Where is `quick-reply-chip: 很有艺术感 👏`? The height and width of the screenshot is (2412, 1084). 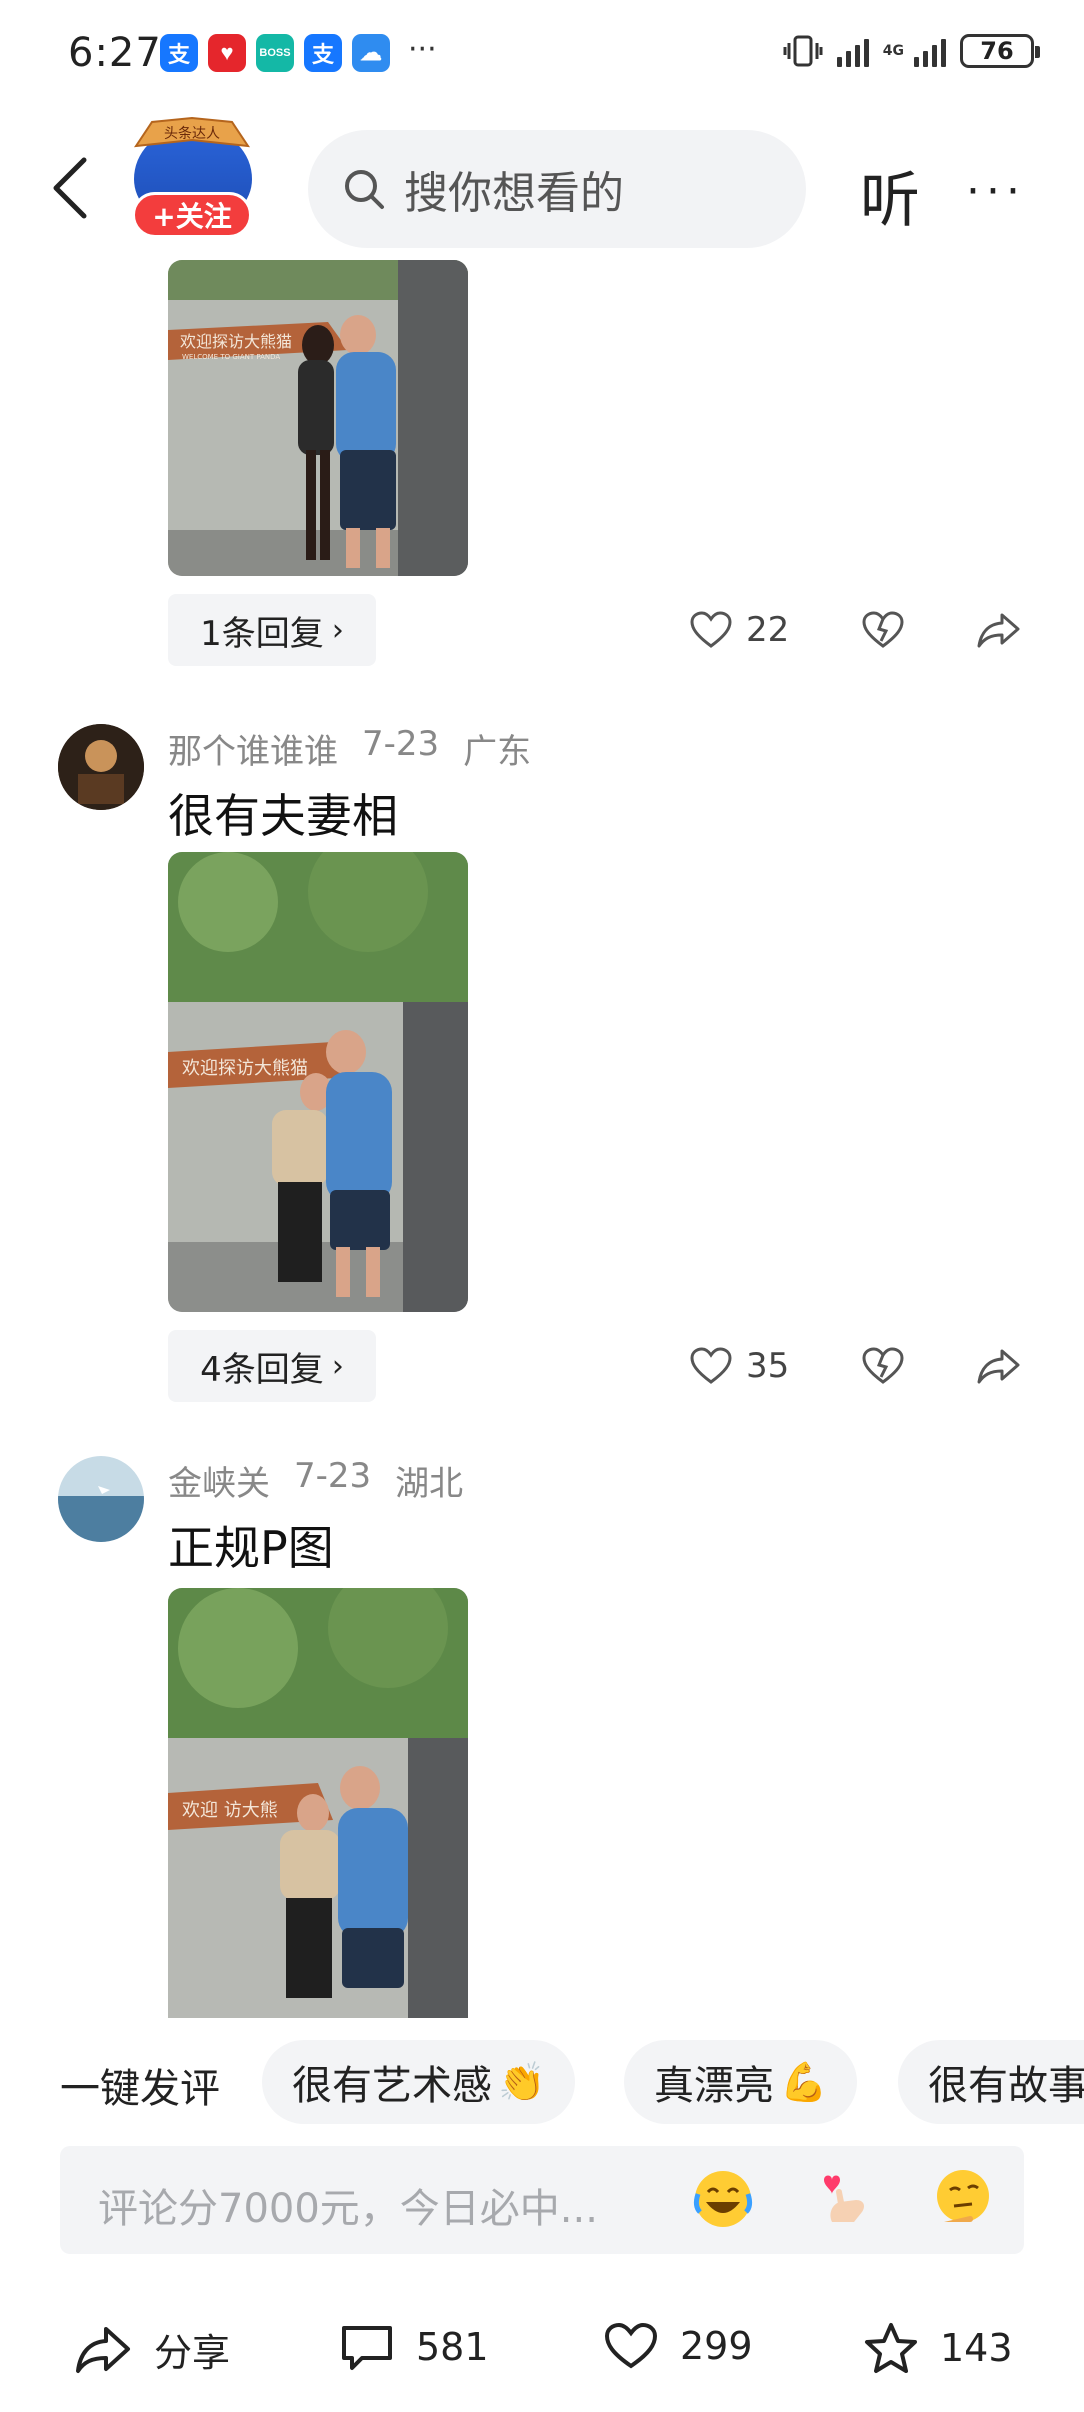
quick-reply-chip: 很有艺术感 👏 is located at coordinates (419, 2082).